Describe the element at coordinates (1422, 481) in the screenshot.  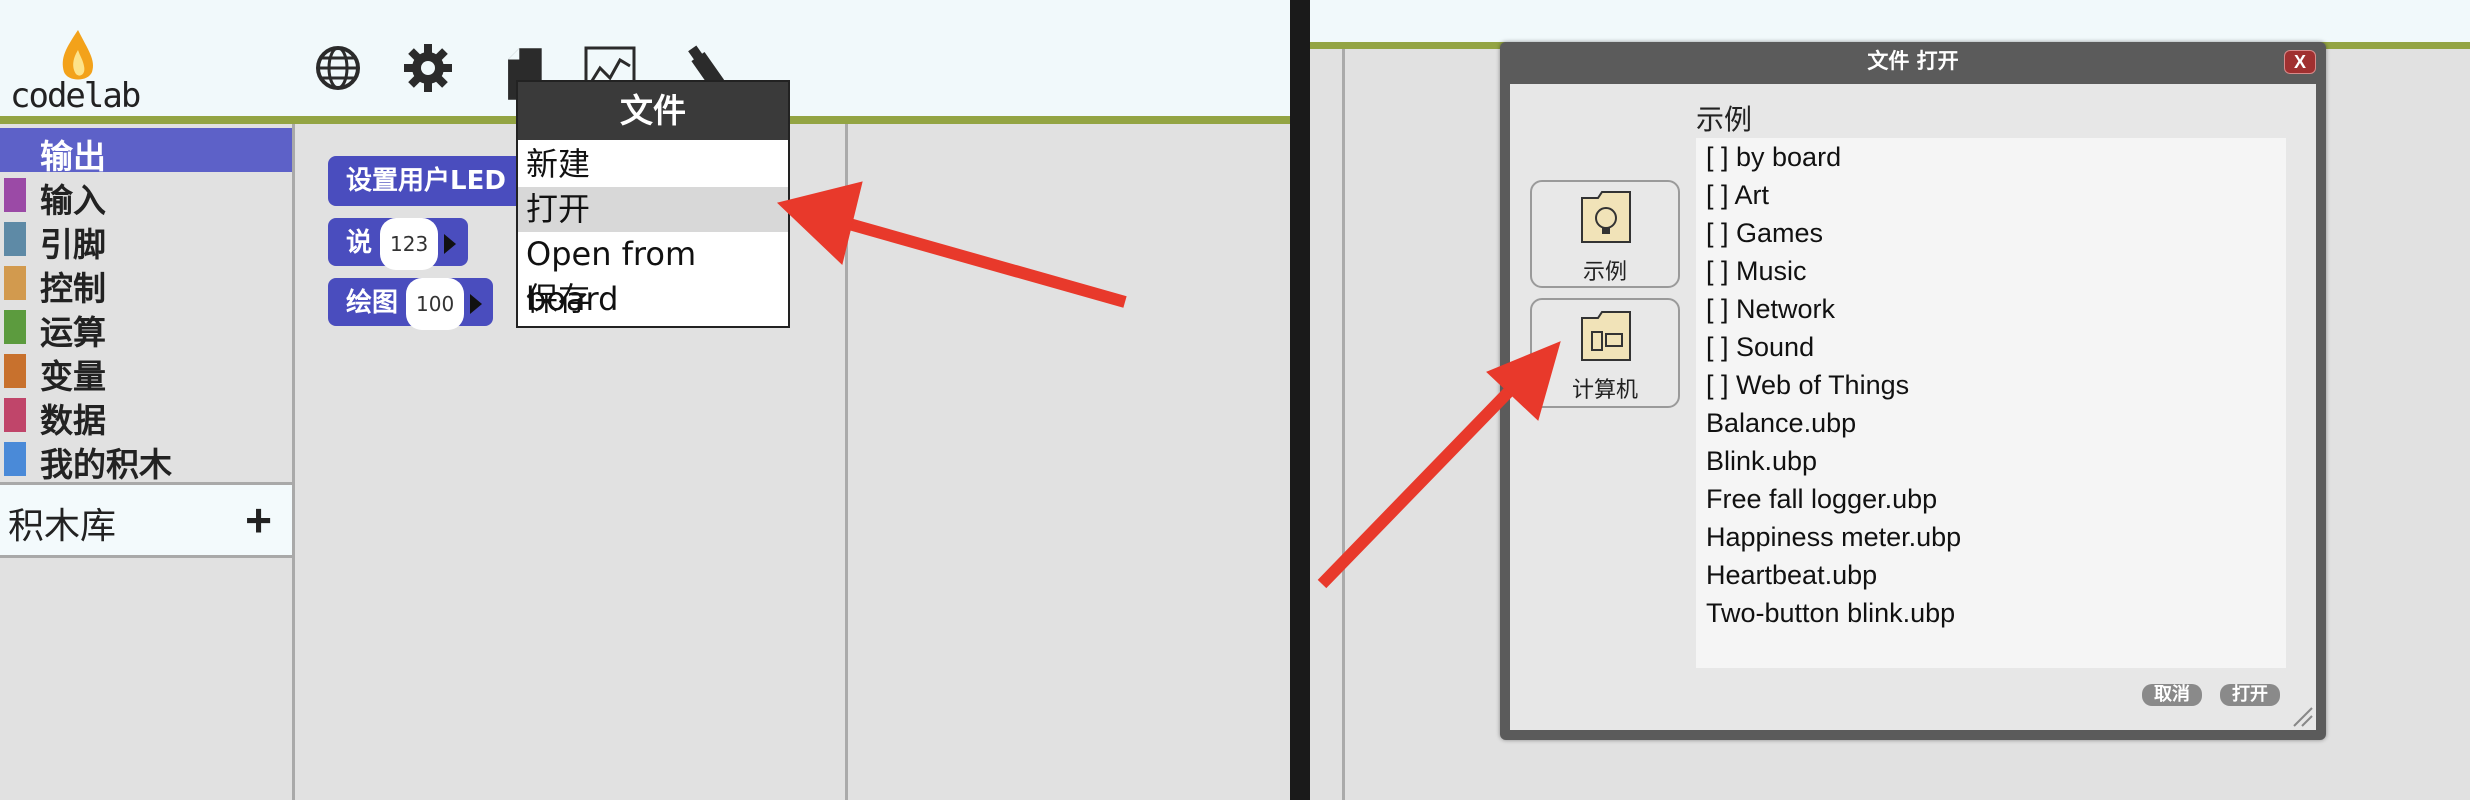
I see `arrow-to-computer-button` at that location.